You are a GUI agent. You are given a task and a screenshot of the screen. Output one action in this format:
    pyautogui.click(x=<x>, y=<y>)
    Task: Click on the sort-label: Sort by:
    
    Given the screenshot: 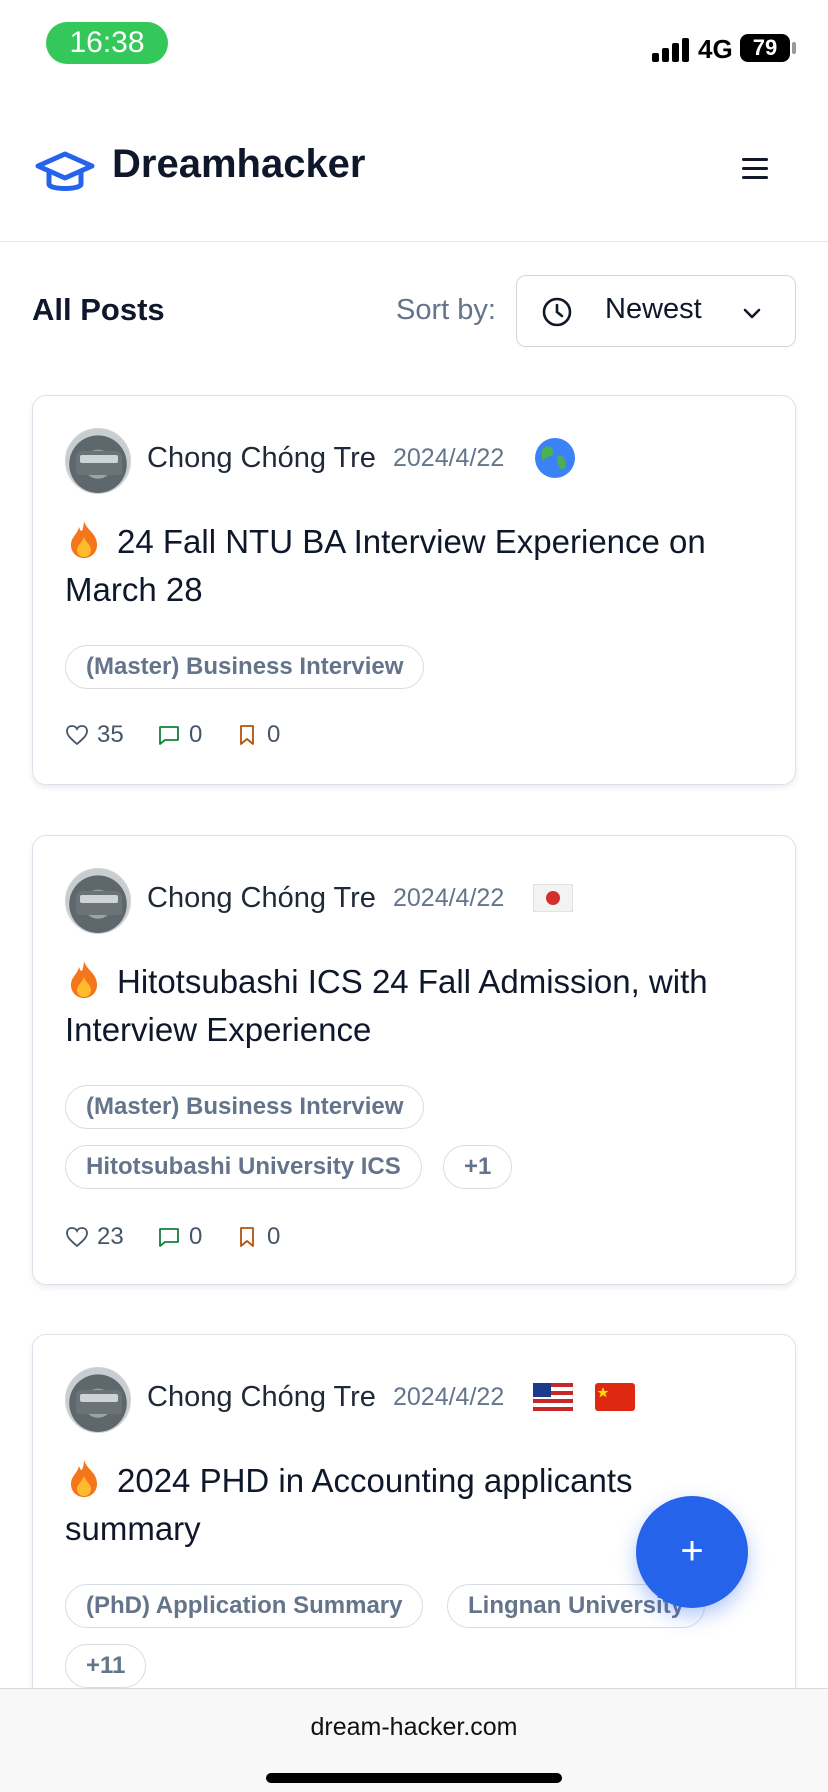 What is the action you would take?
    pyautogui.click(x=446, y=310)
    